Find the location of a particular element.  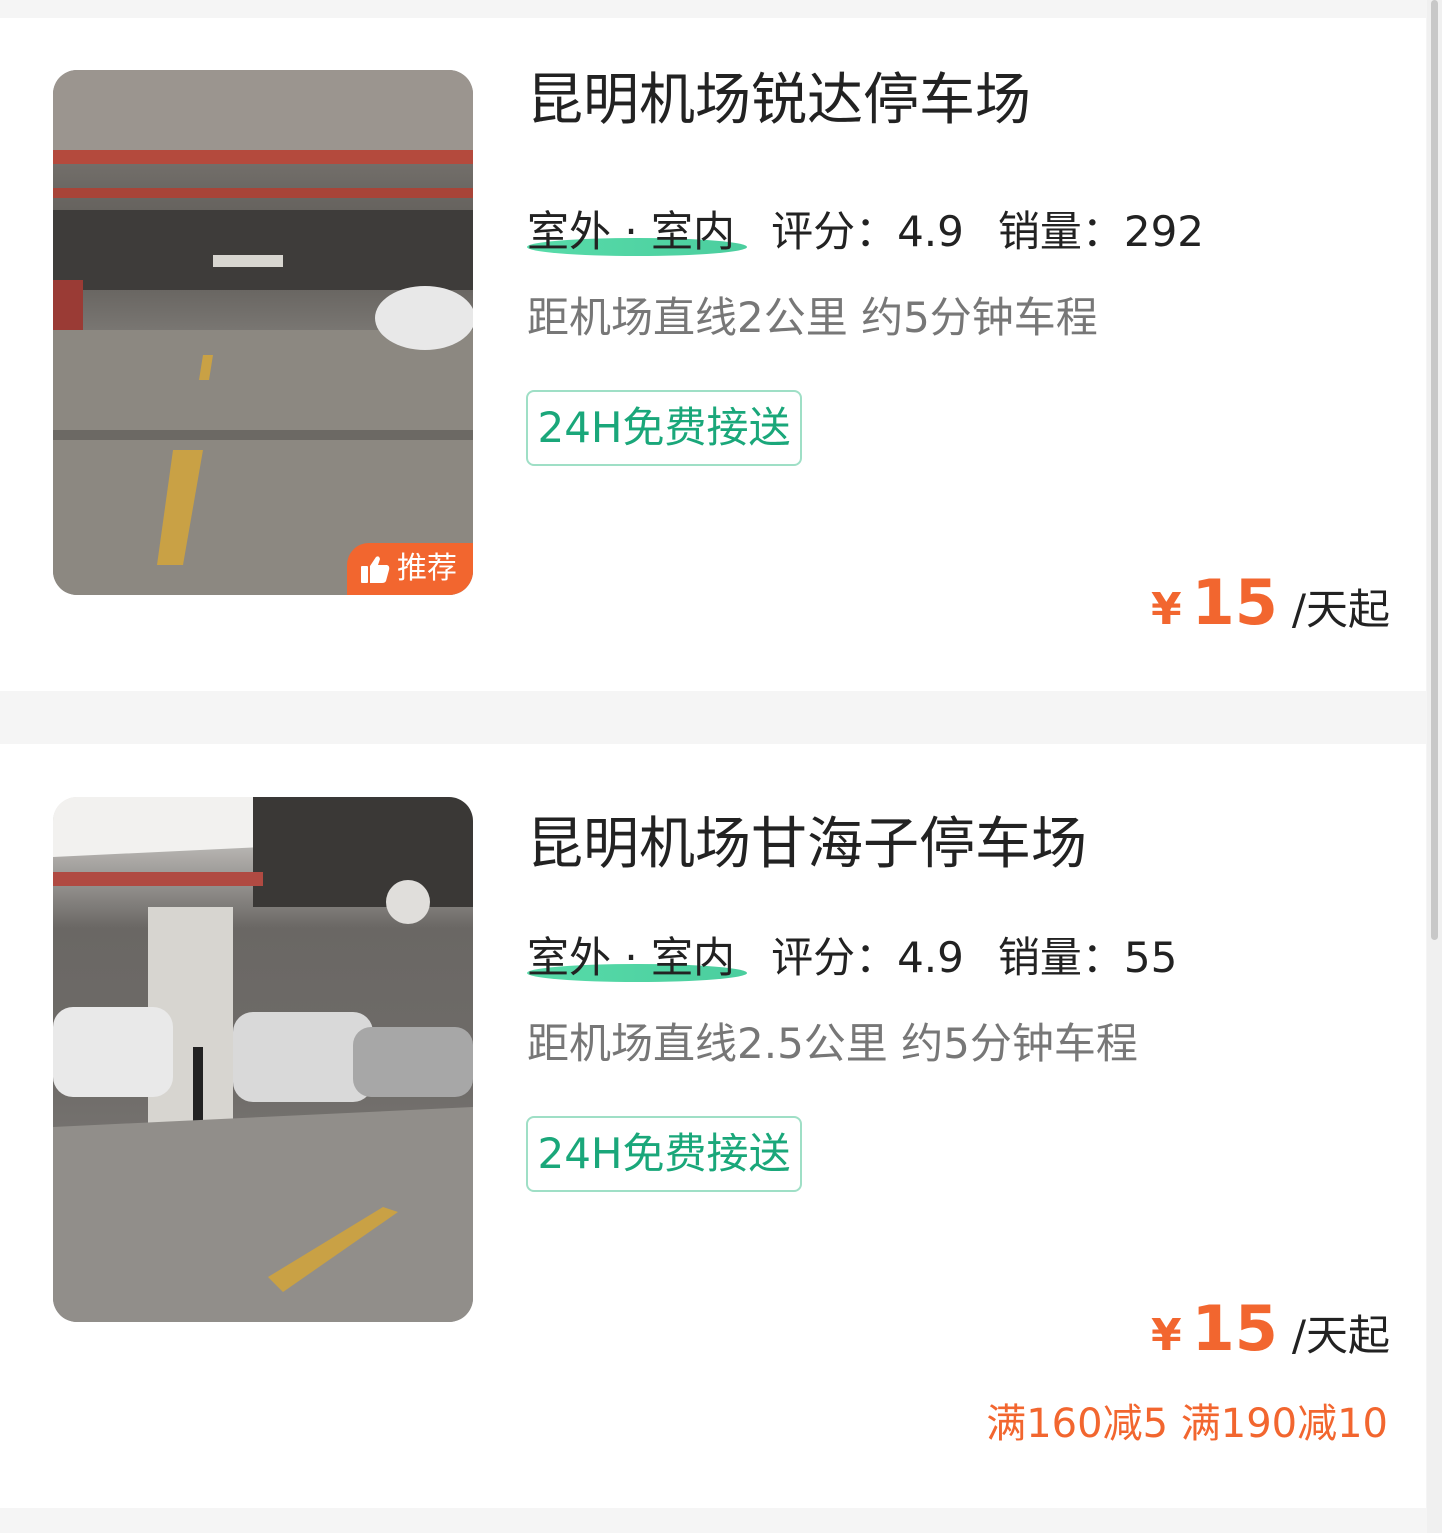

parking-lot-name: 昆明机场锐达停车场 is located at coordinates (779, 101).